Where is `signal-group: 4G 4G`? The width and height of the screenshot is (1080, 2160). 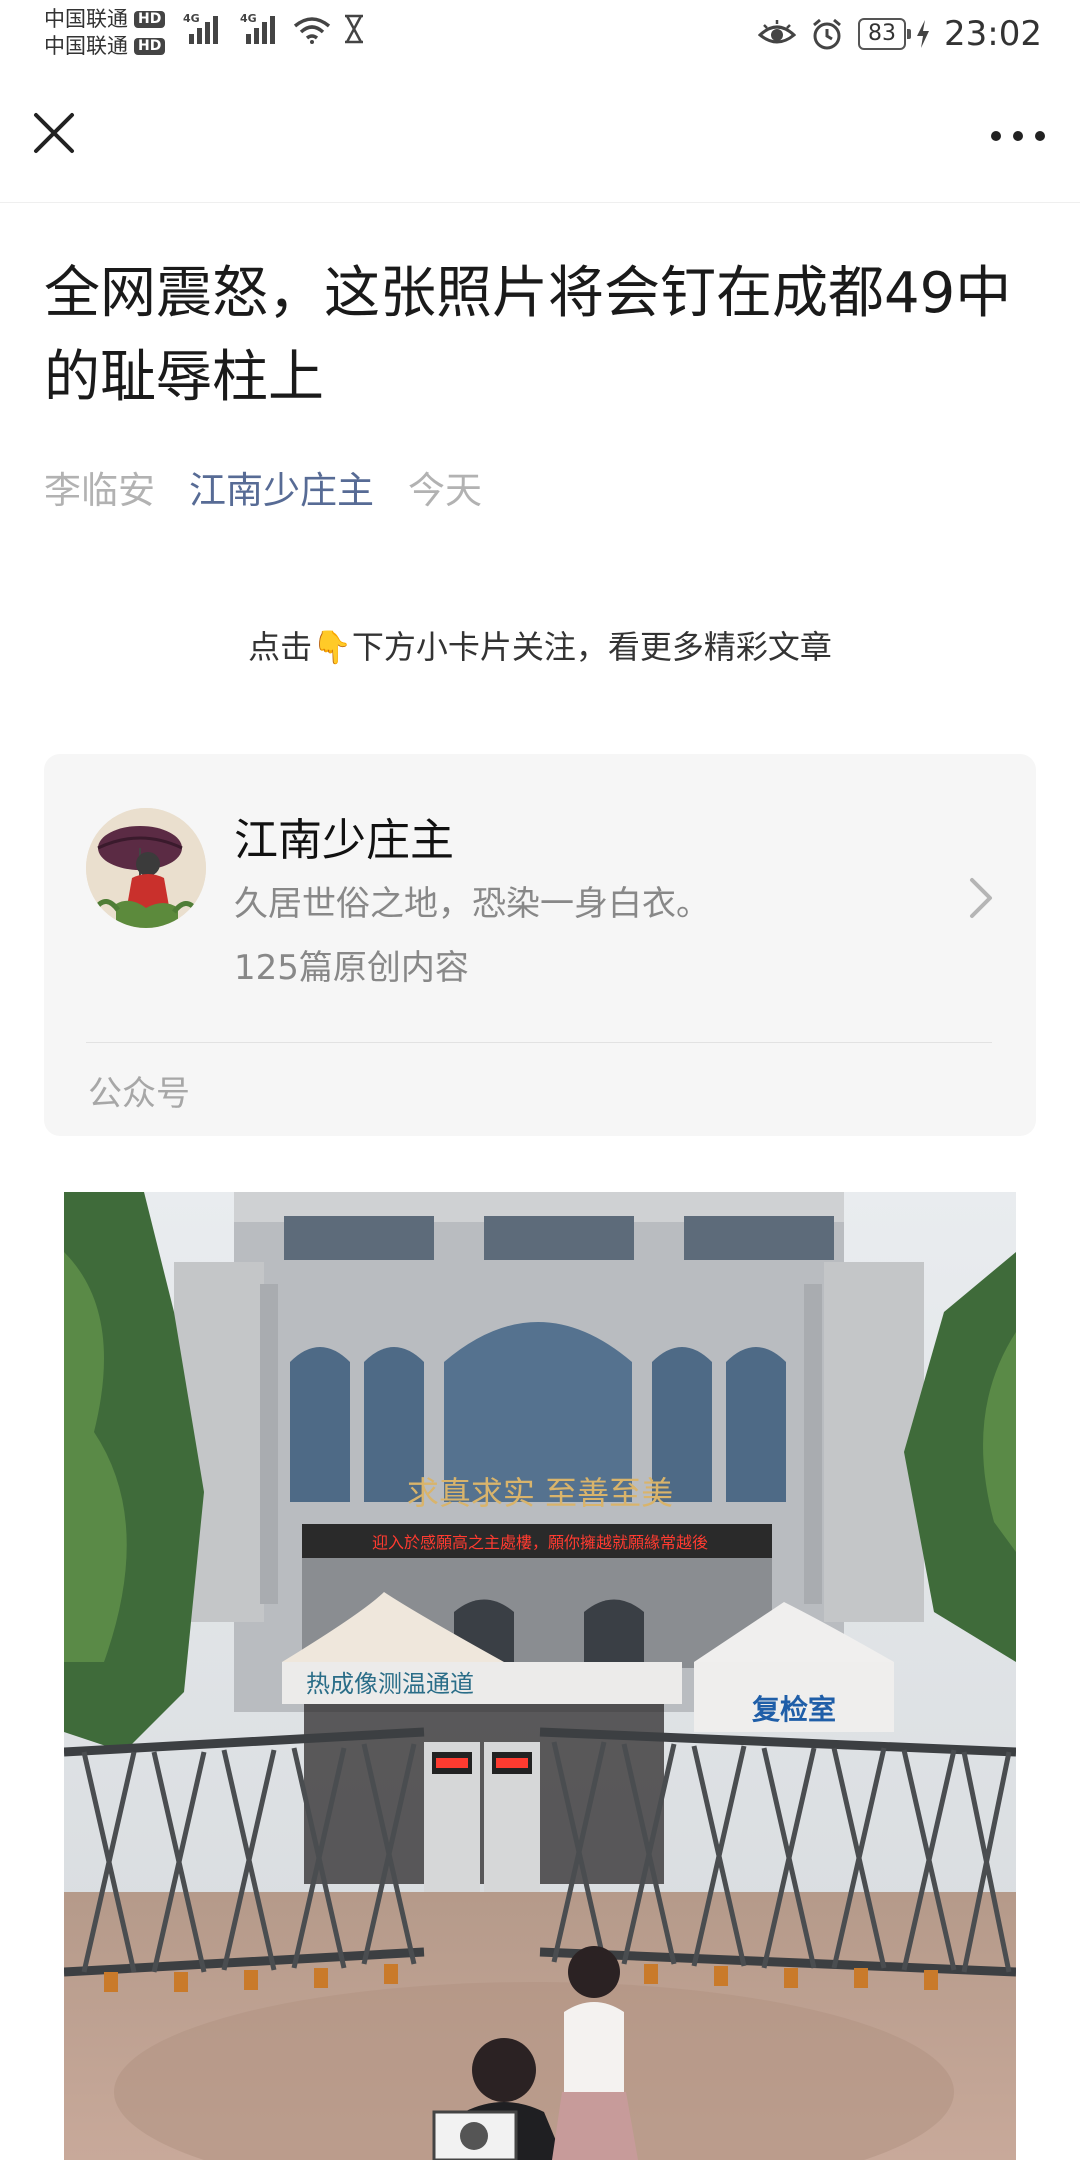 signal-group: 4G 4G is located at coordinates (274, 28).